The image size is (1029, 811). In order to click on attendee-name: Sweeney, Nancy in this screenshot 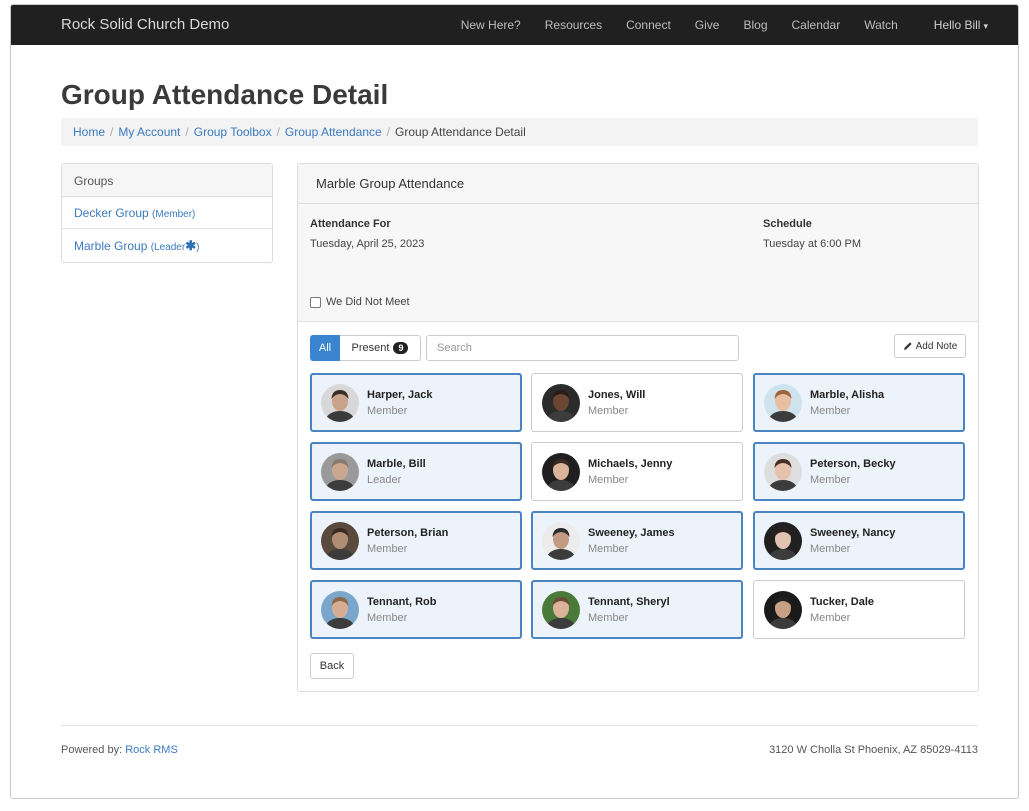, I will do `click(853, 533)`.